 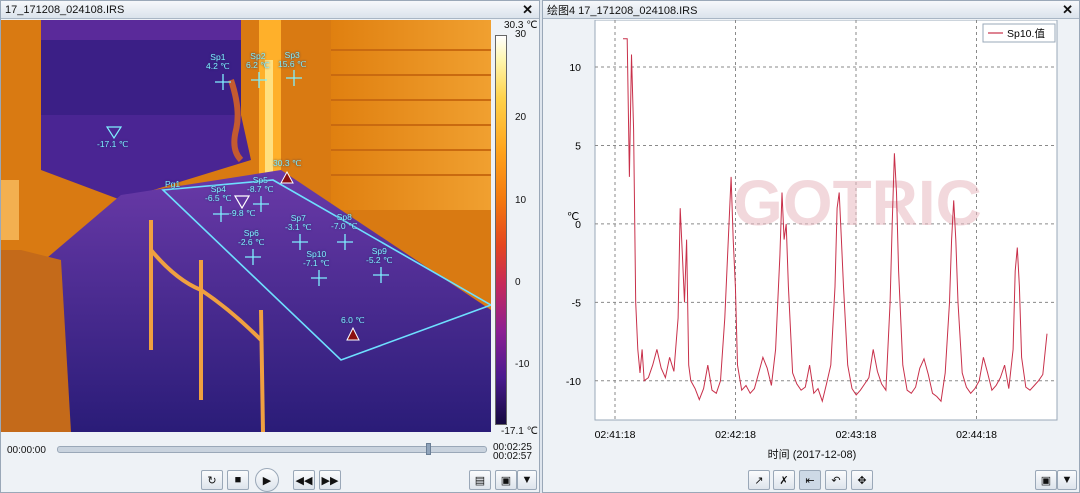 What do you see at coordinates (573, 217) in the screenshot?
I see `y-axis-label: ℃` at bounding box center [573, 217].